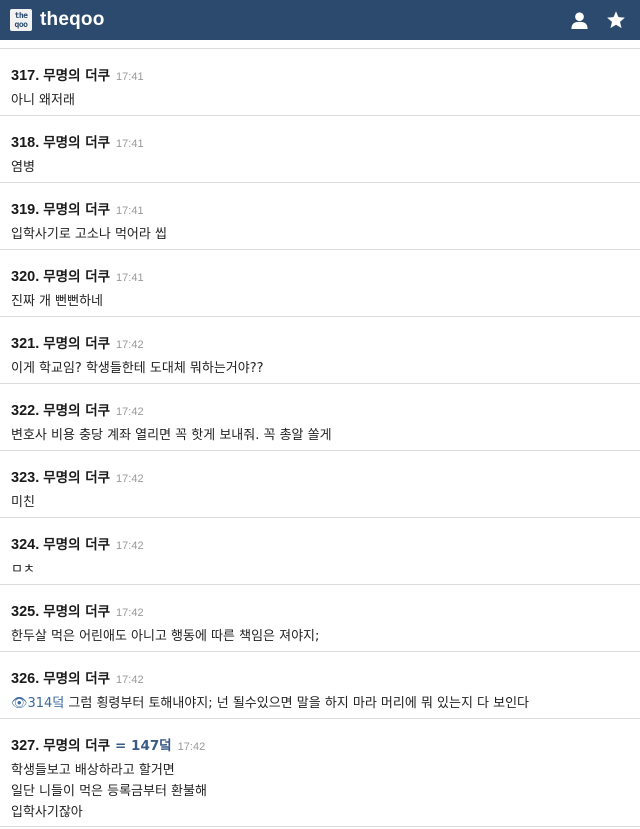  I want to click on comment-item: 317. 무명의 더쿠 17:41 아니 왜저래, so click(320, 82).